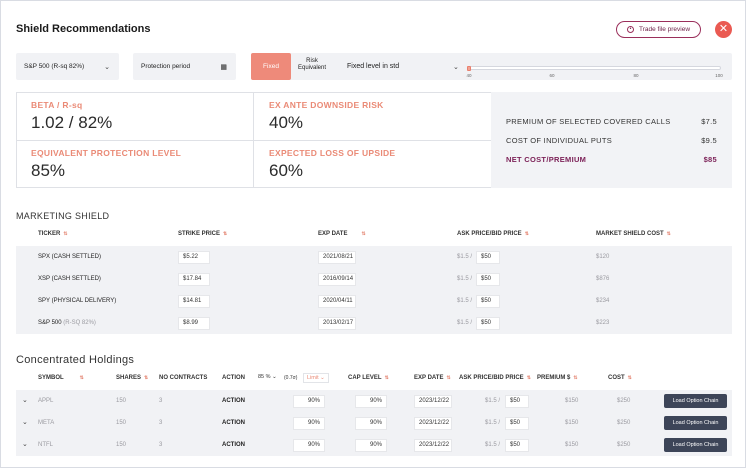 The height and width of the screenshot is (468, 746). Describe the element at coordinates (469, 68) in the screenshot. I see `risk-slider-thumb` at that location.